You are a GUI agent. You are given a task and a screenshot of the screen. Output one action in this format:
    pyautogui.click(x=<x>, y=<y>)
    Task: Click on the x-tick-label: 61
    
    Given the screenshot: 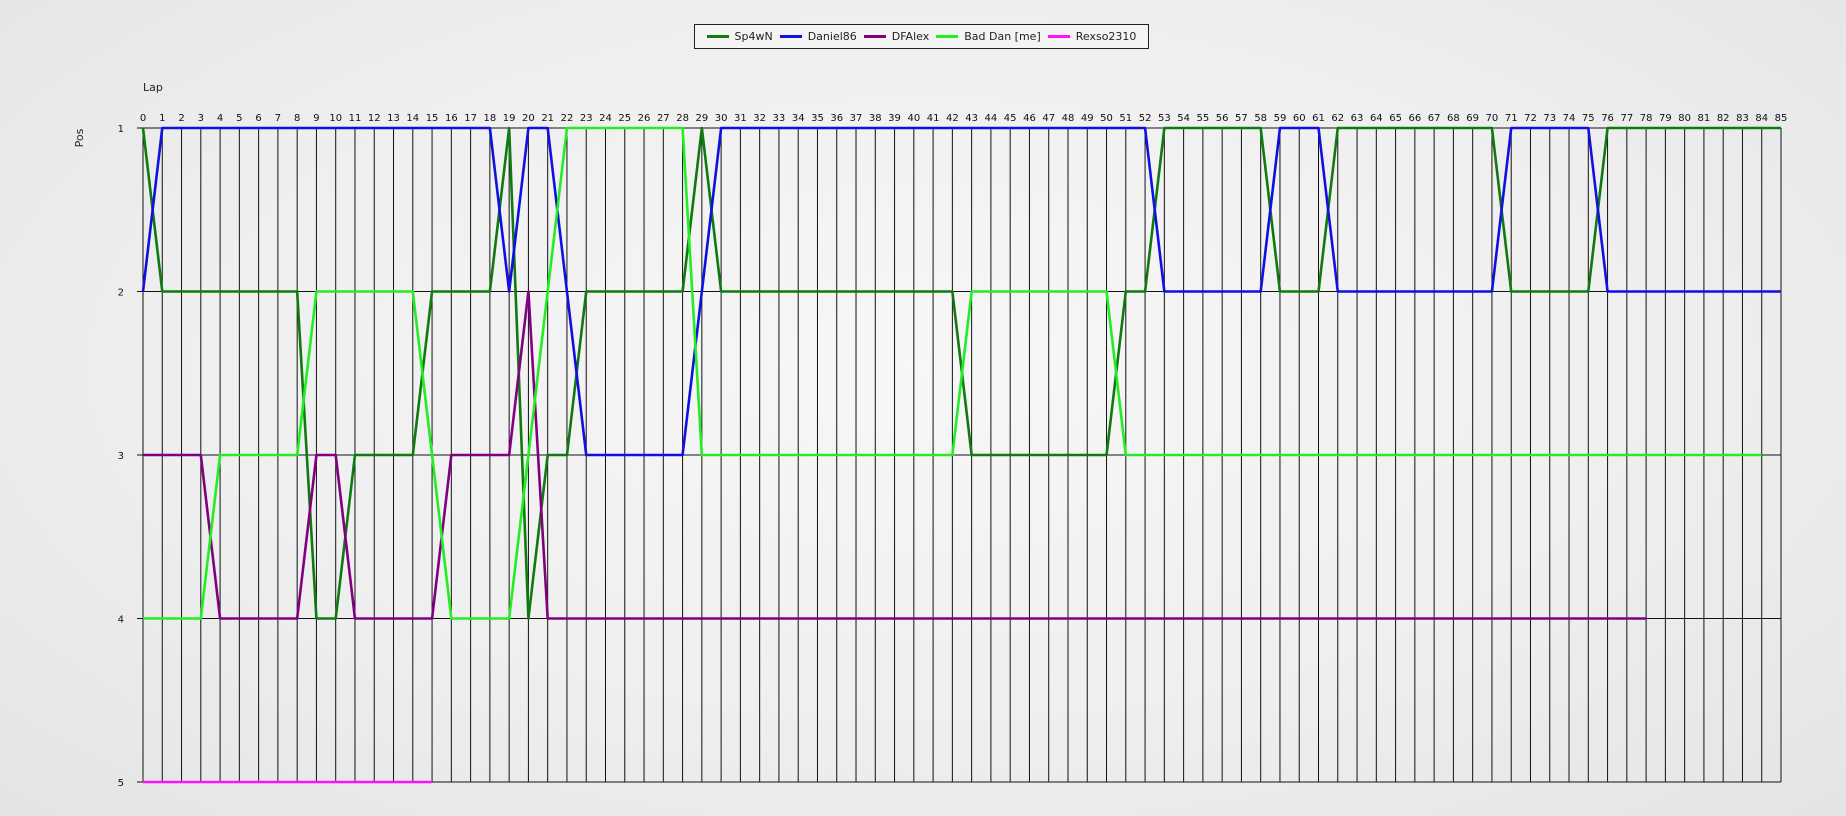 What is the action you would take?
    pyautogui.click(x=1318, y=118)
    